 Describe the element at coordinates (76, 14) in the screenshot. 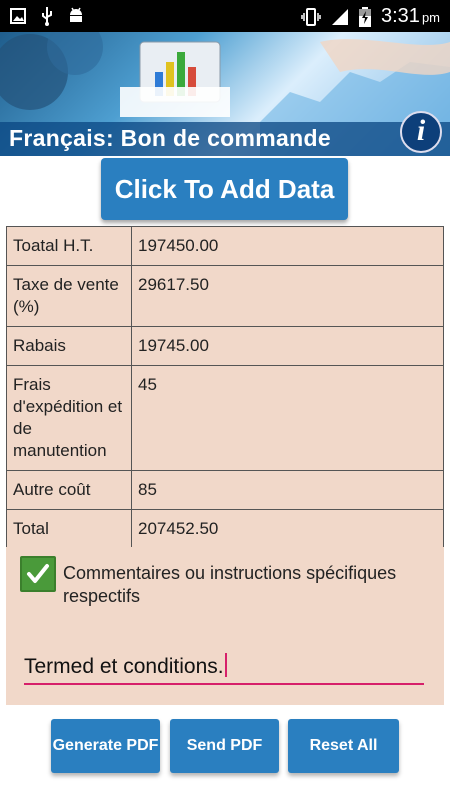

I see `android-debug-icon` at that location.